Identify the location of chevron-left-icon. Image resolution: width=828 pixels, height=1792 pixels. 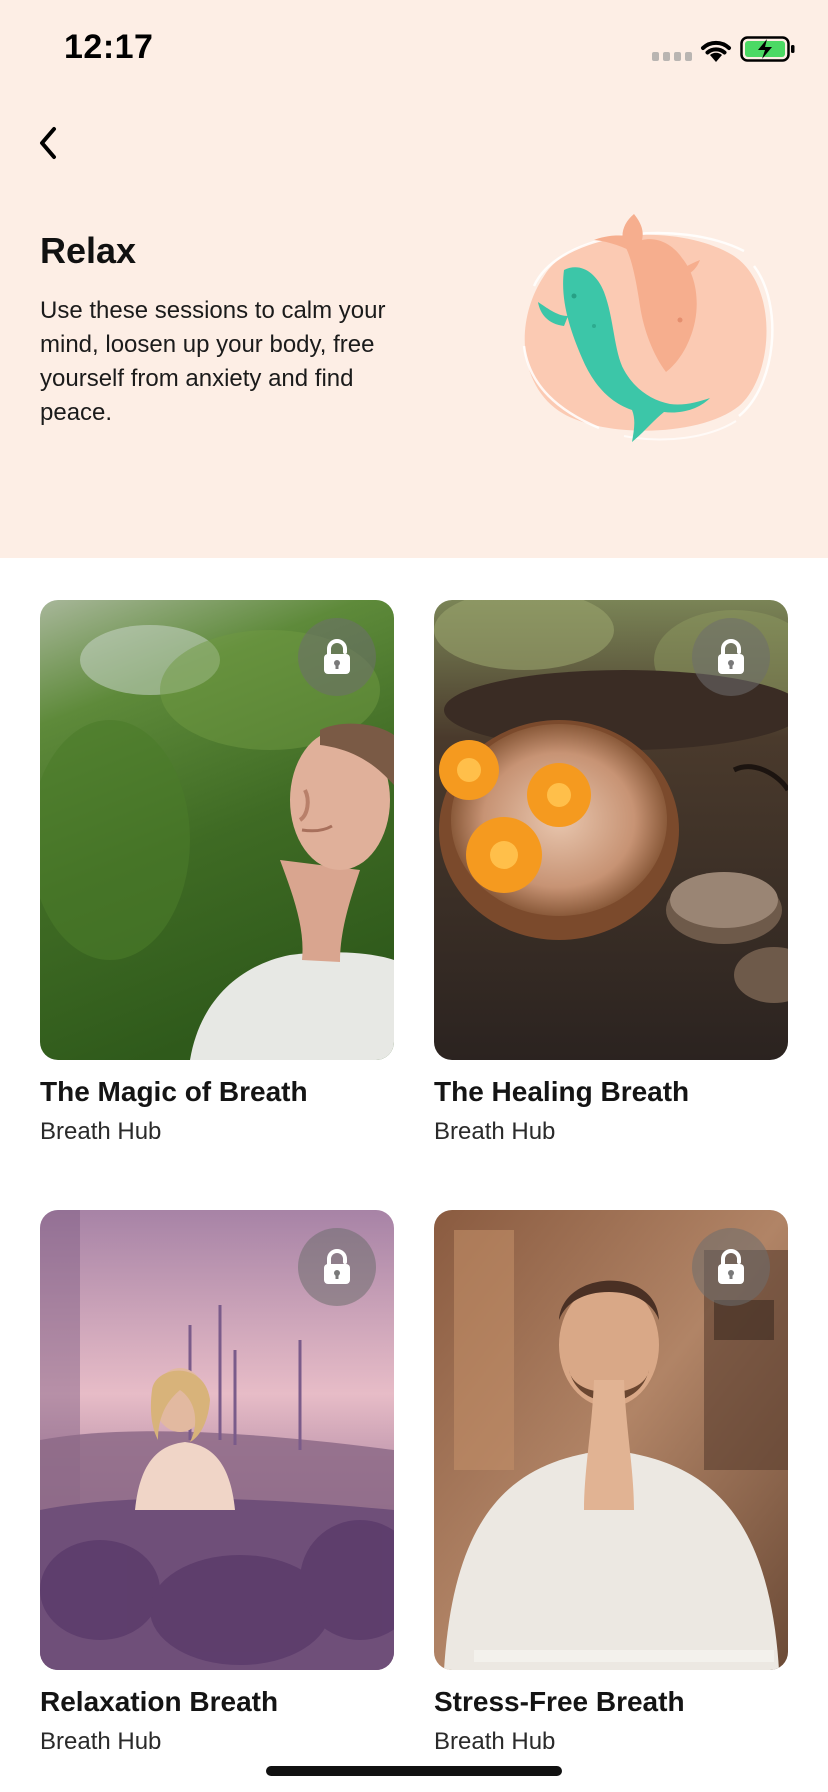
(48, 143).